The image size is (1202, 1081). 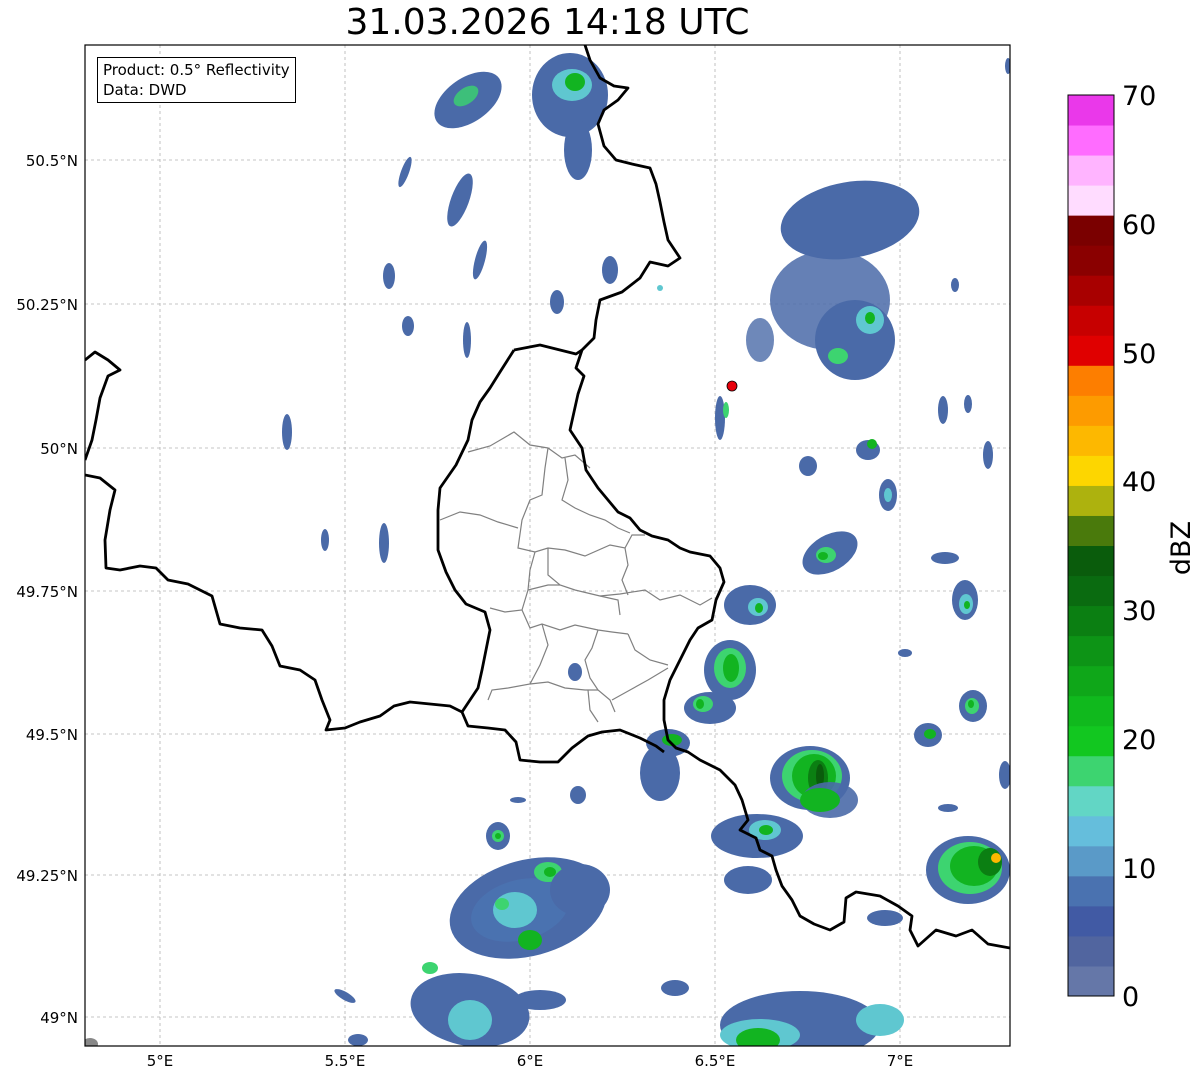 What do you see at coordinates (1139, 354) in the screenshot?
I see `colorbar-tick: 50` at bounding box center [1139, 354].